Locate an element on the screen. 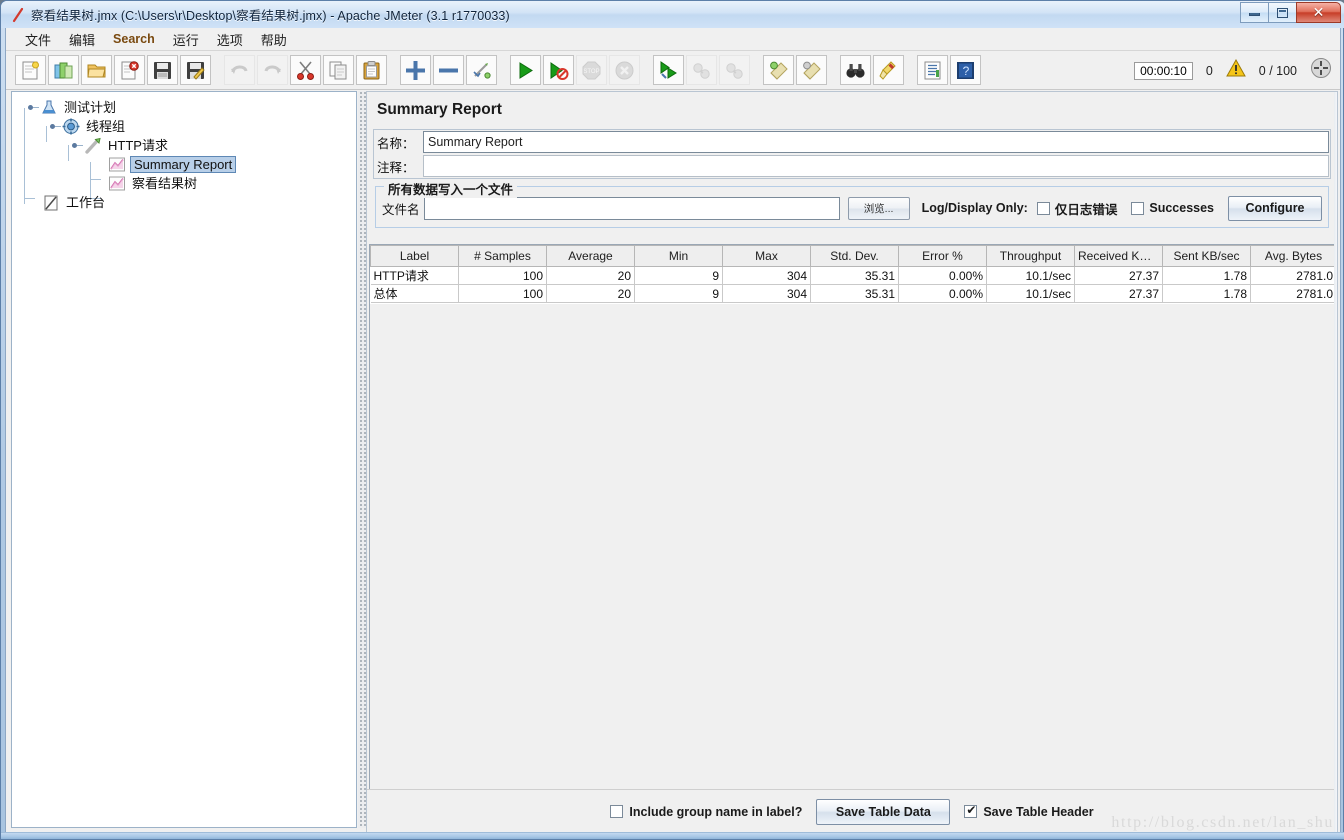 This screenshot has width=1344, height=840. save-table-header-checkbox is located at coordinates (971, 810).